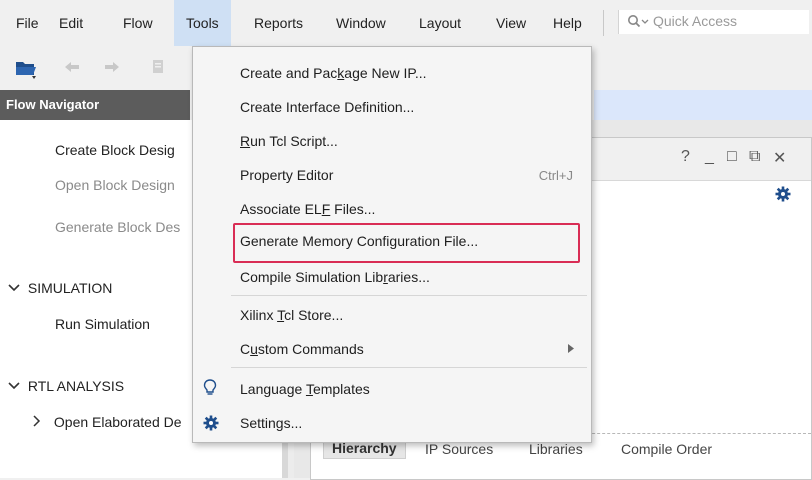  What do you see at coordinates (112, 68) in the screenshot?
I see `redo-icon` at bounding box center [112, 68].